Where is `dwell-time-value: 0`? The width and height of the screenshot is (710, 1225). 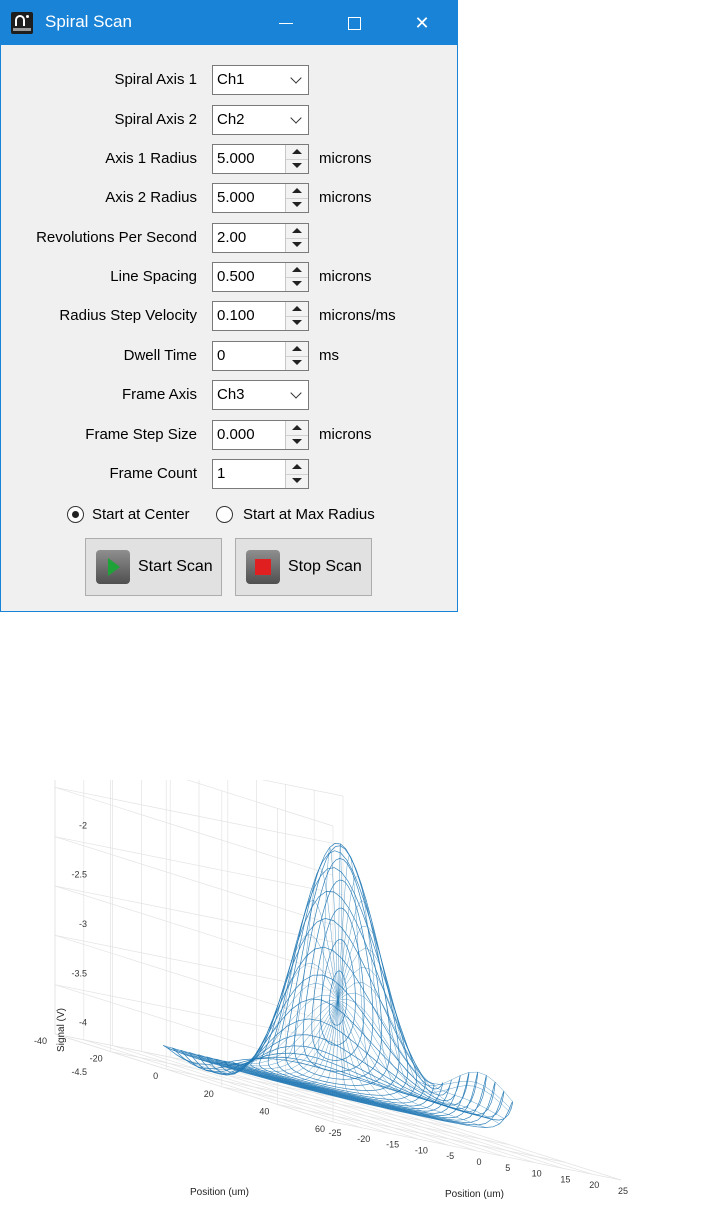
dwell-time-value: 0 is located at coordinates (221, 355).